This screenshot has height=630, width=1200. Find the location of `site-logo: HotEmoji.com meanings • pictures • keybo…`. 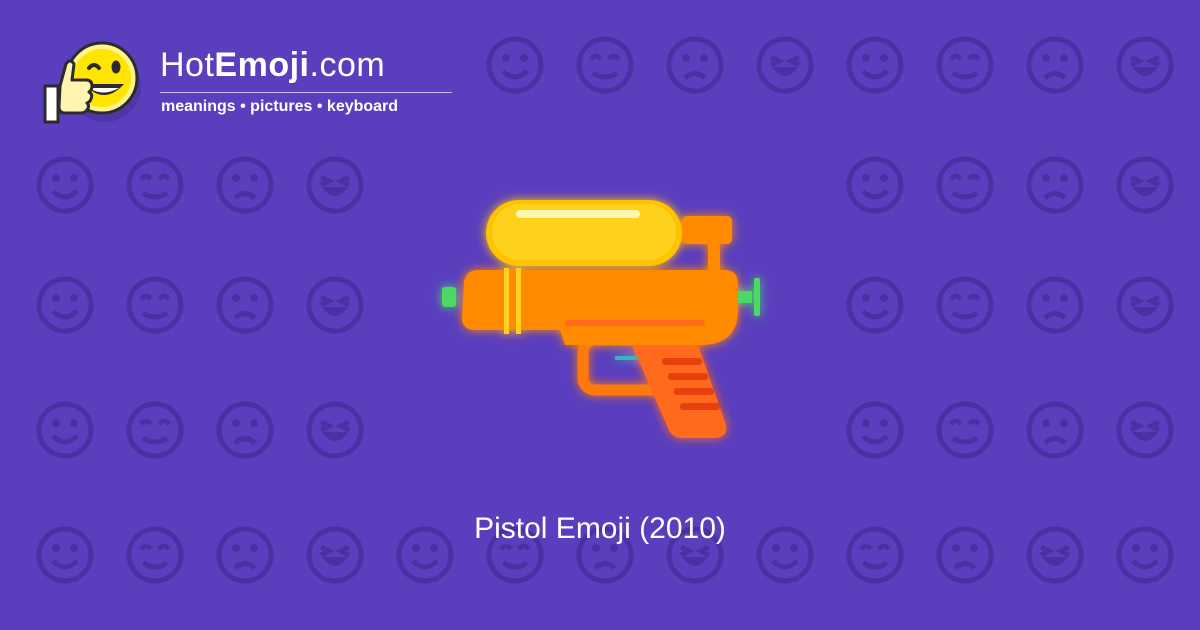

site-logo: HotEmoji.com meanings • pictures • keybo… is located at coordinates (255, 86).